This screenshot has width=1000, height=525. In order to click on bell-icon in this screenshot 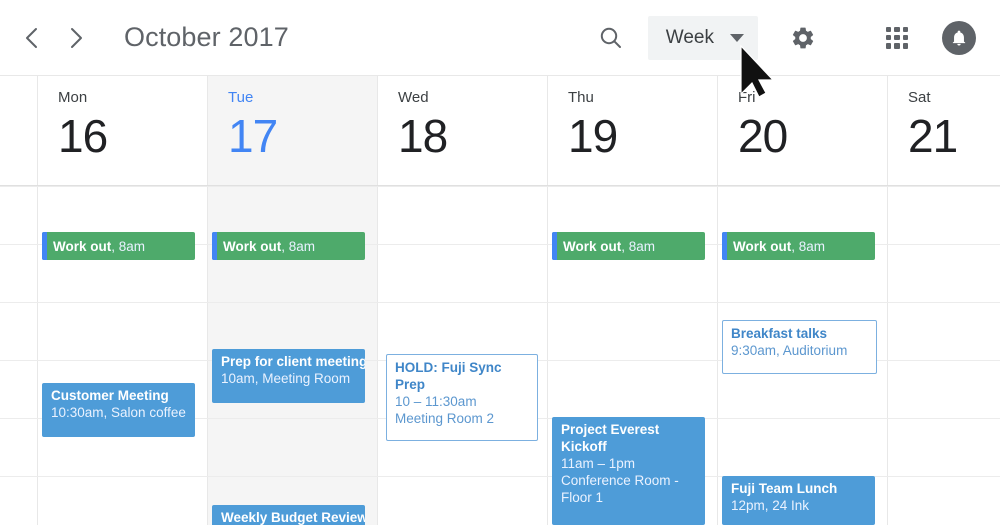, I will do `click(959, 37)`.